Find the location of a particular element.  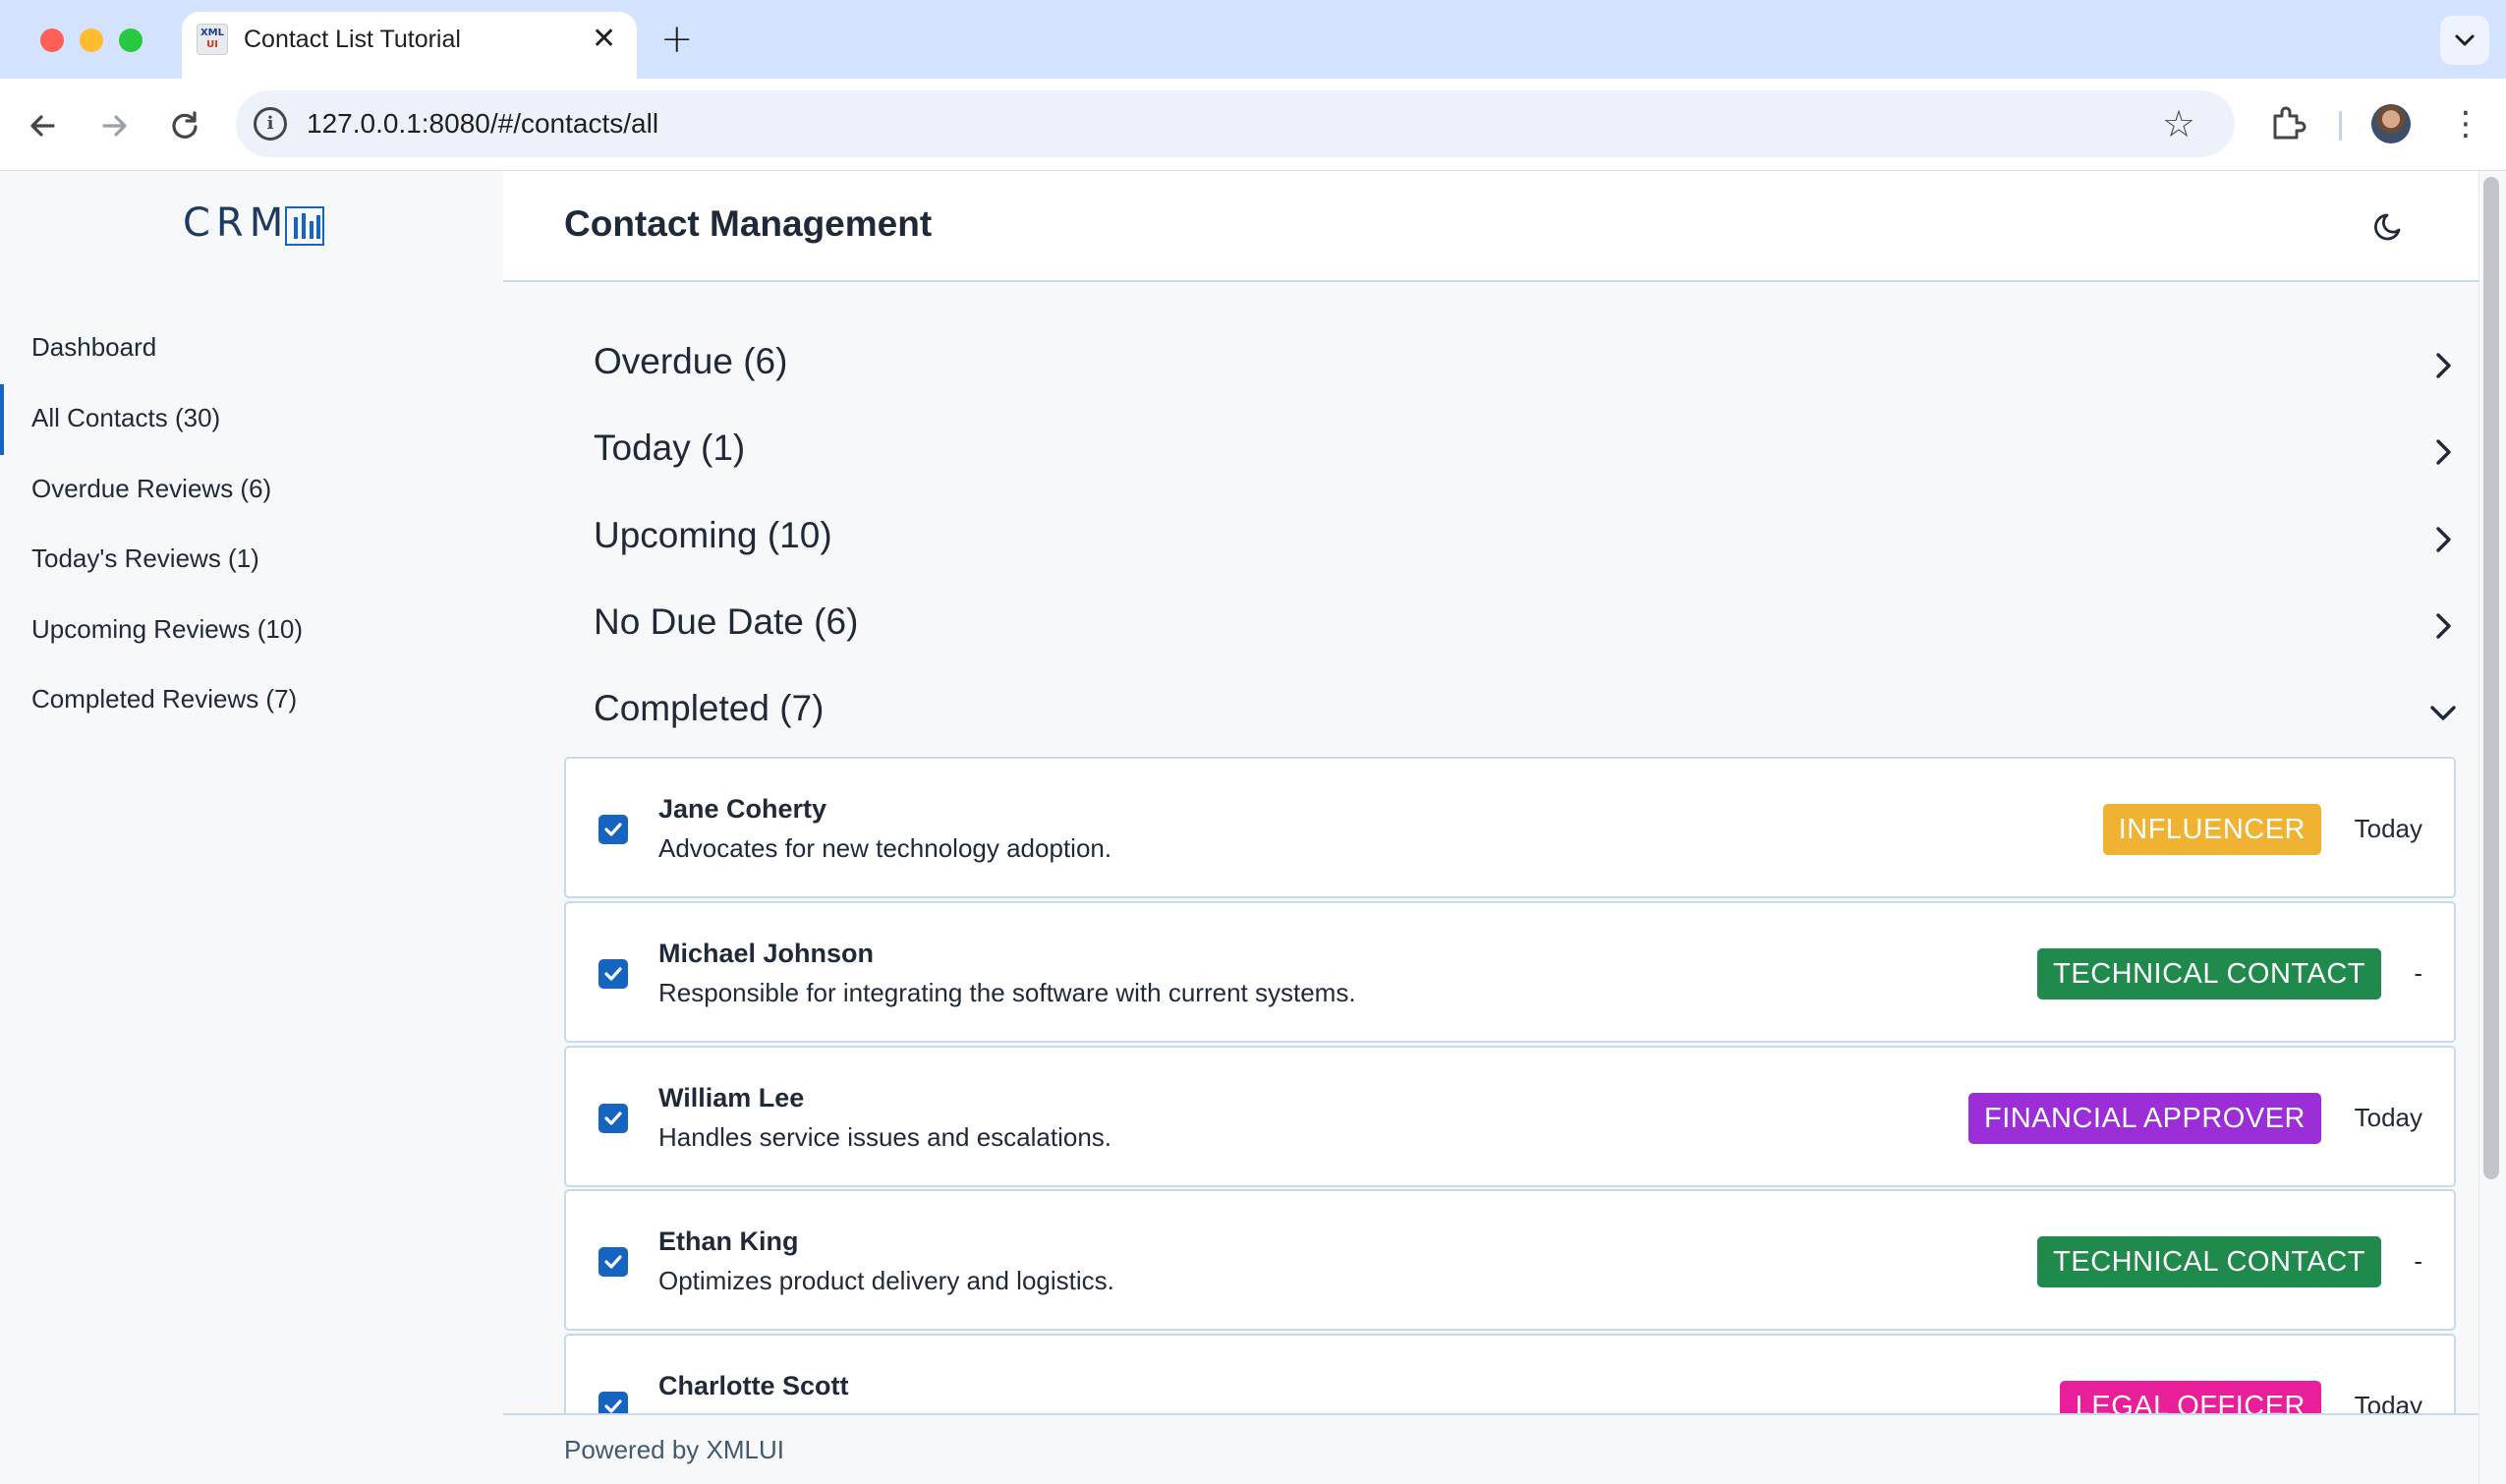

contact-description: Advocates for new technology adoption. is located at coordinates (885, 848).